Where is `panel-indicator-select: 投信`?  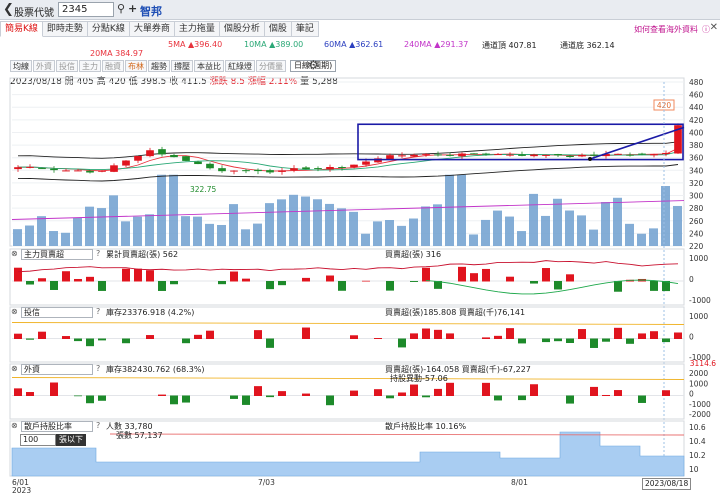
panel-indicator-select: 投信 is located at coordinates (57, 312).